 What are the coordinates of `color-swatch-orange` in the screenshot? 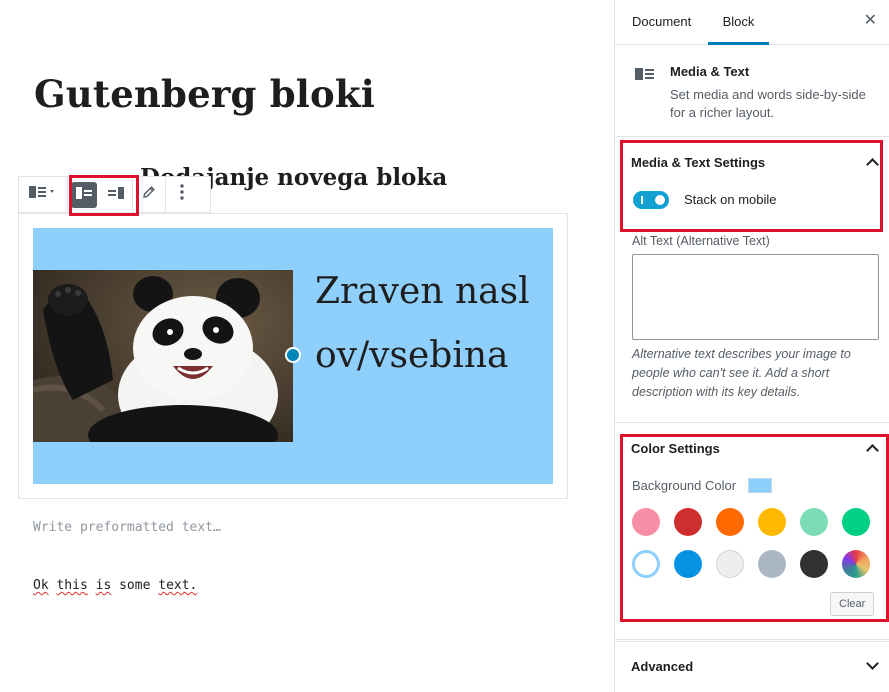 It's located at (730, 522).